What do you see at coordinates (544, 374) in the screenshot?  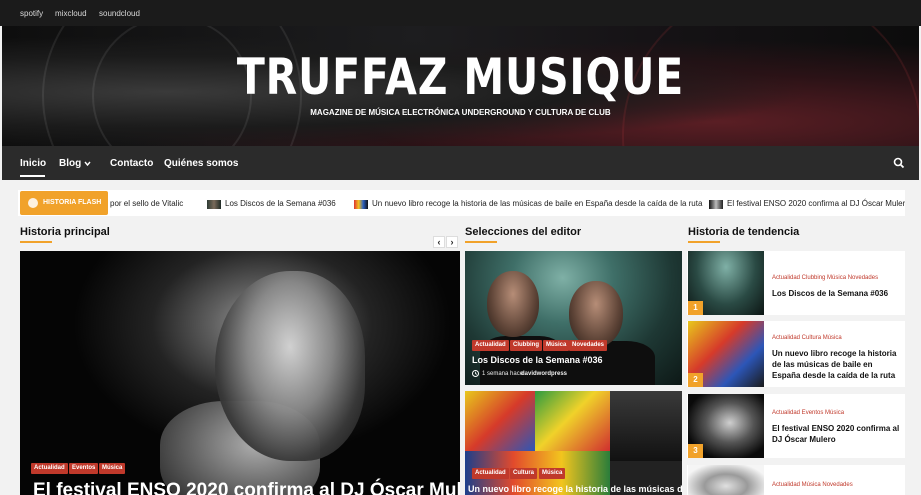 I see `editor-card-author: davidwordpress` at bounding box center [544, 374].